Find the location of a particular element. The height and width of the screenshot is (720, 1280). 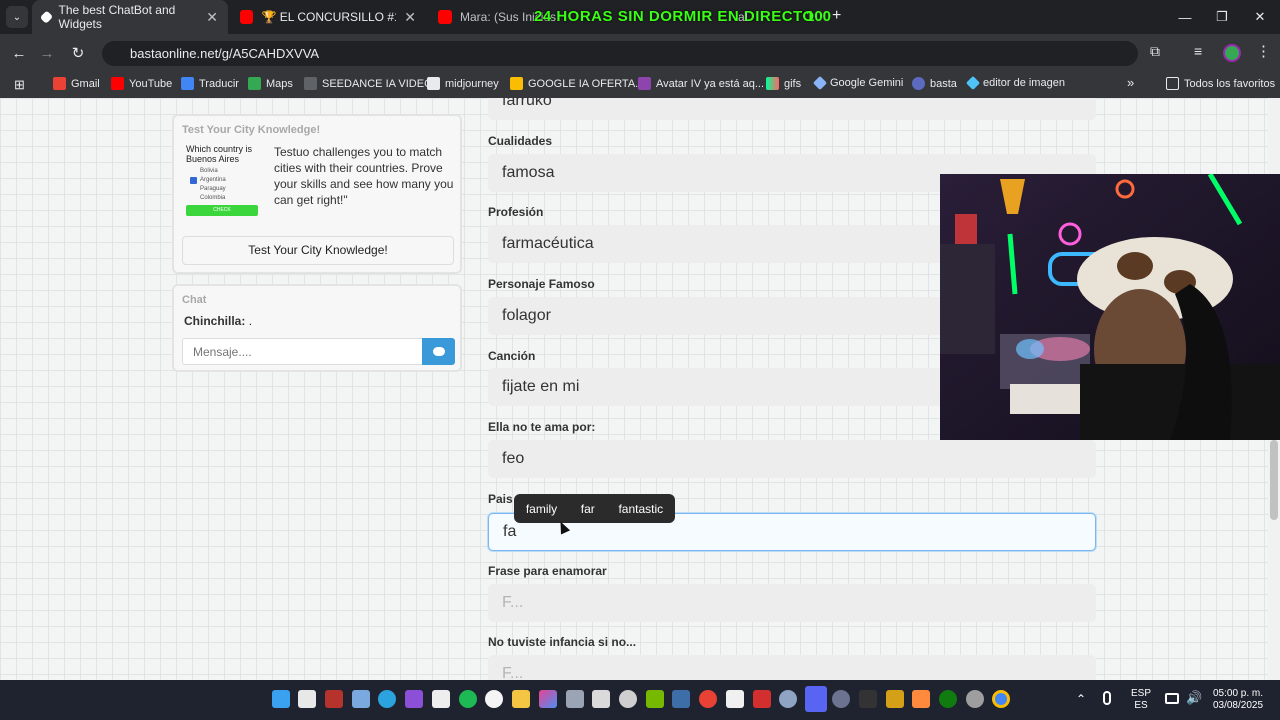

tab-search-button: ⌄ is located at coordinates (17, 17).